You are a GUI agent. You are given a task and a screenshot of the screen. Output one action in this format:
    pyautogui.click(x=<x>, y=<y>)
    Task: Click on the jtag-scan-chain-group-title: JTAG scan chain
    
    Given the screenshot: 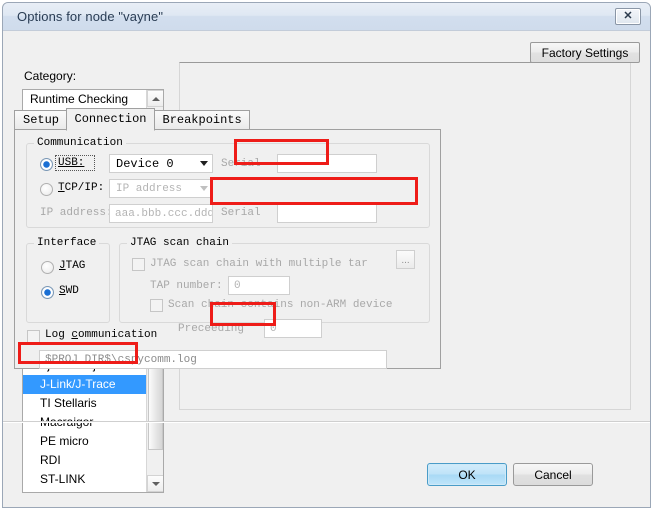 What is the action you would take?
    pyautogui.click(x=180, y=243)
    